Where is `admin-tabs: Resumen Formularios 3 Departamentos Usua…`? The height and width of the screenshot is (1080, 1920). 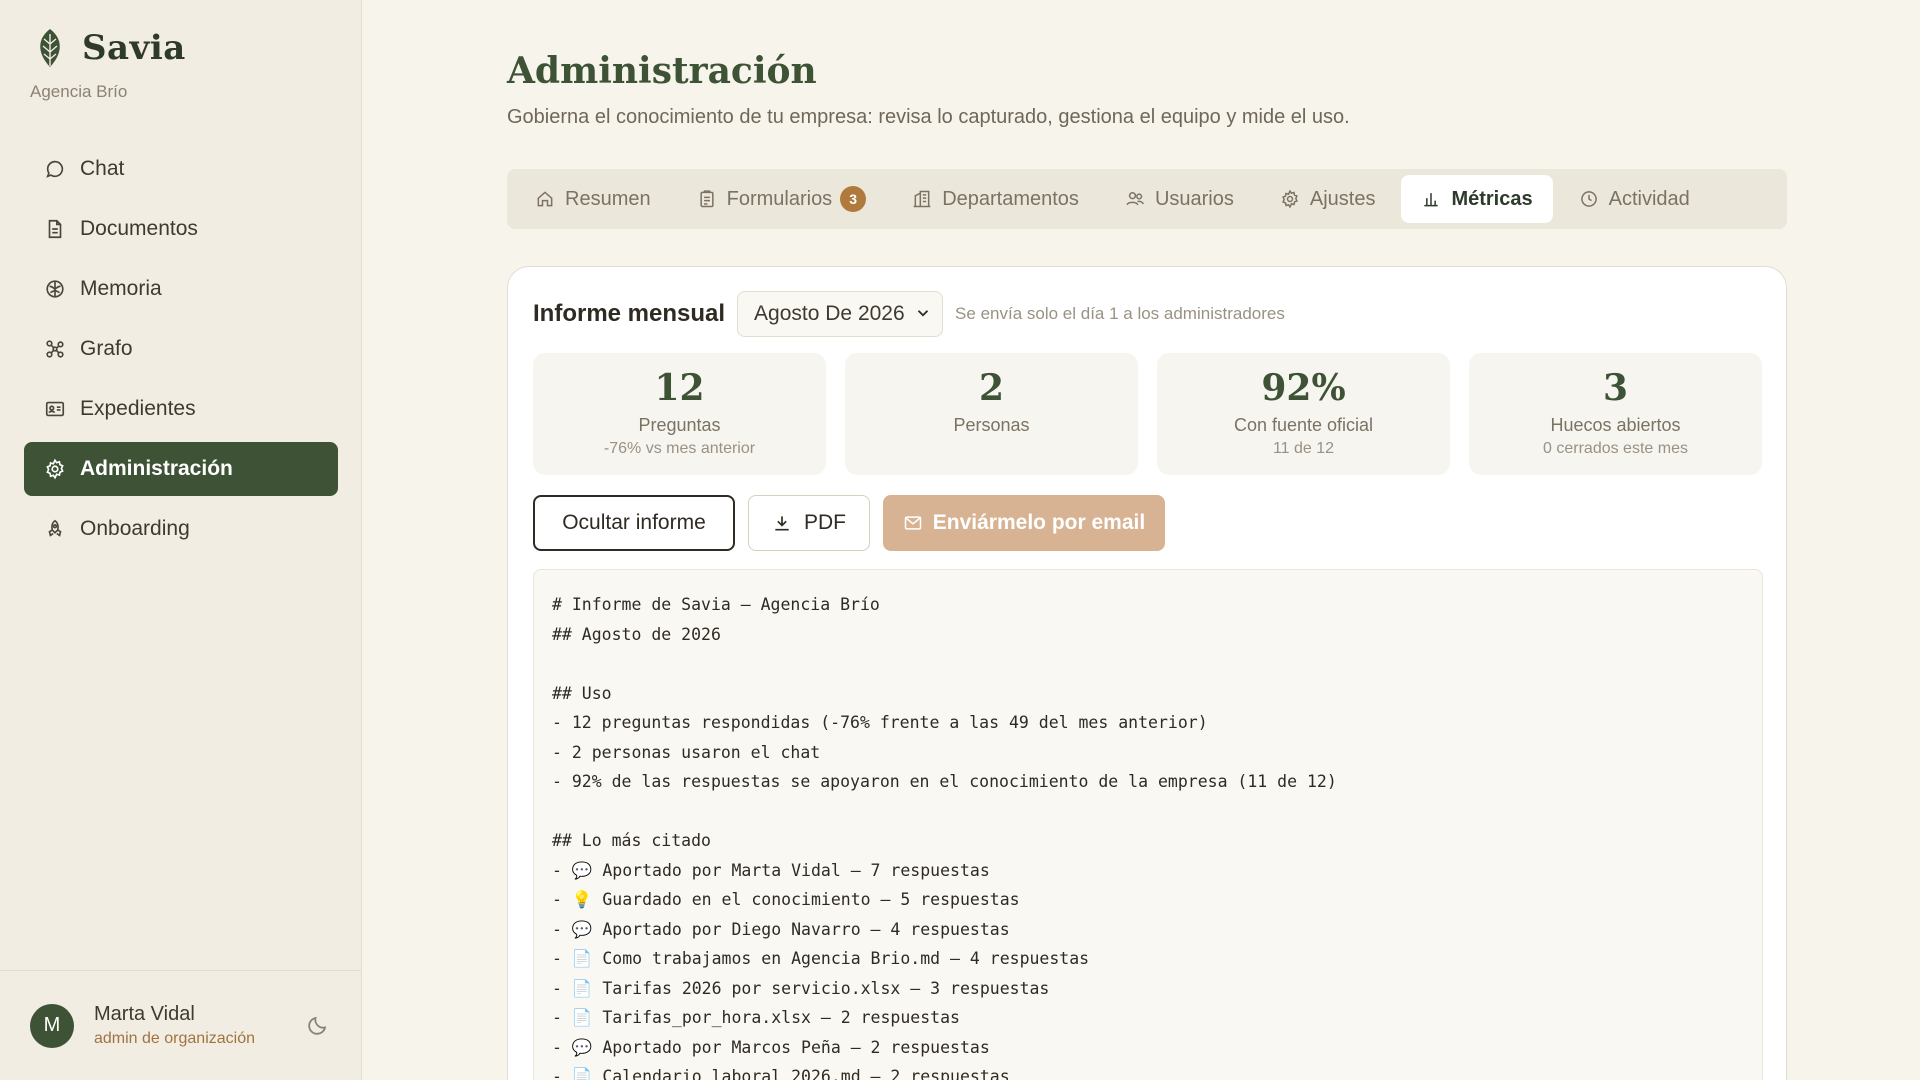
admin-tabs: Resumen Formularios 3 Departamentos Usua… is located at coordinates (1147, 199).